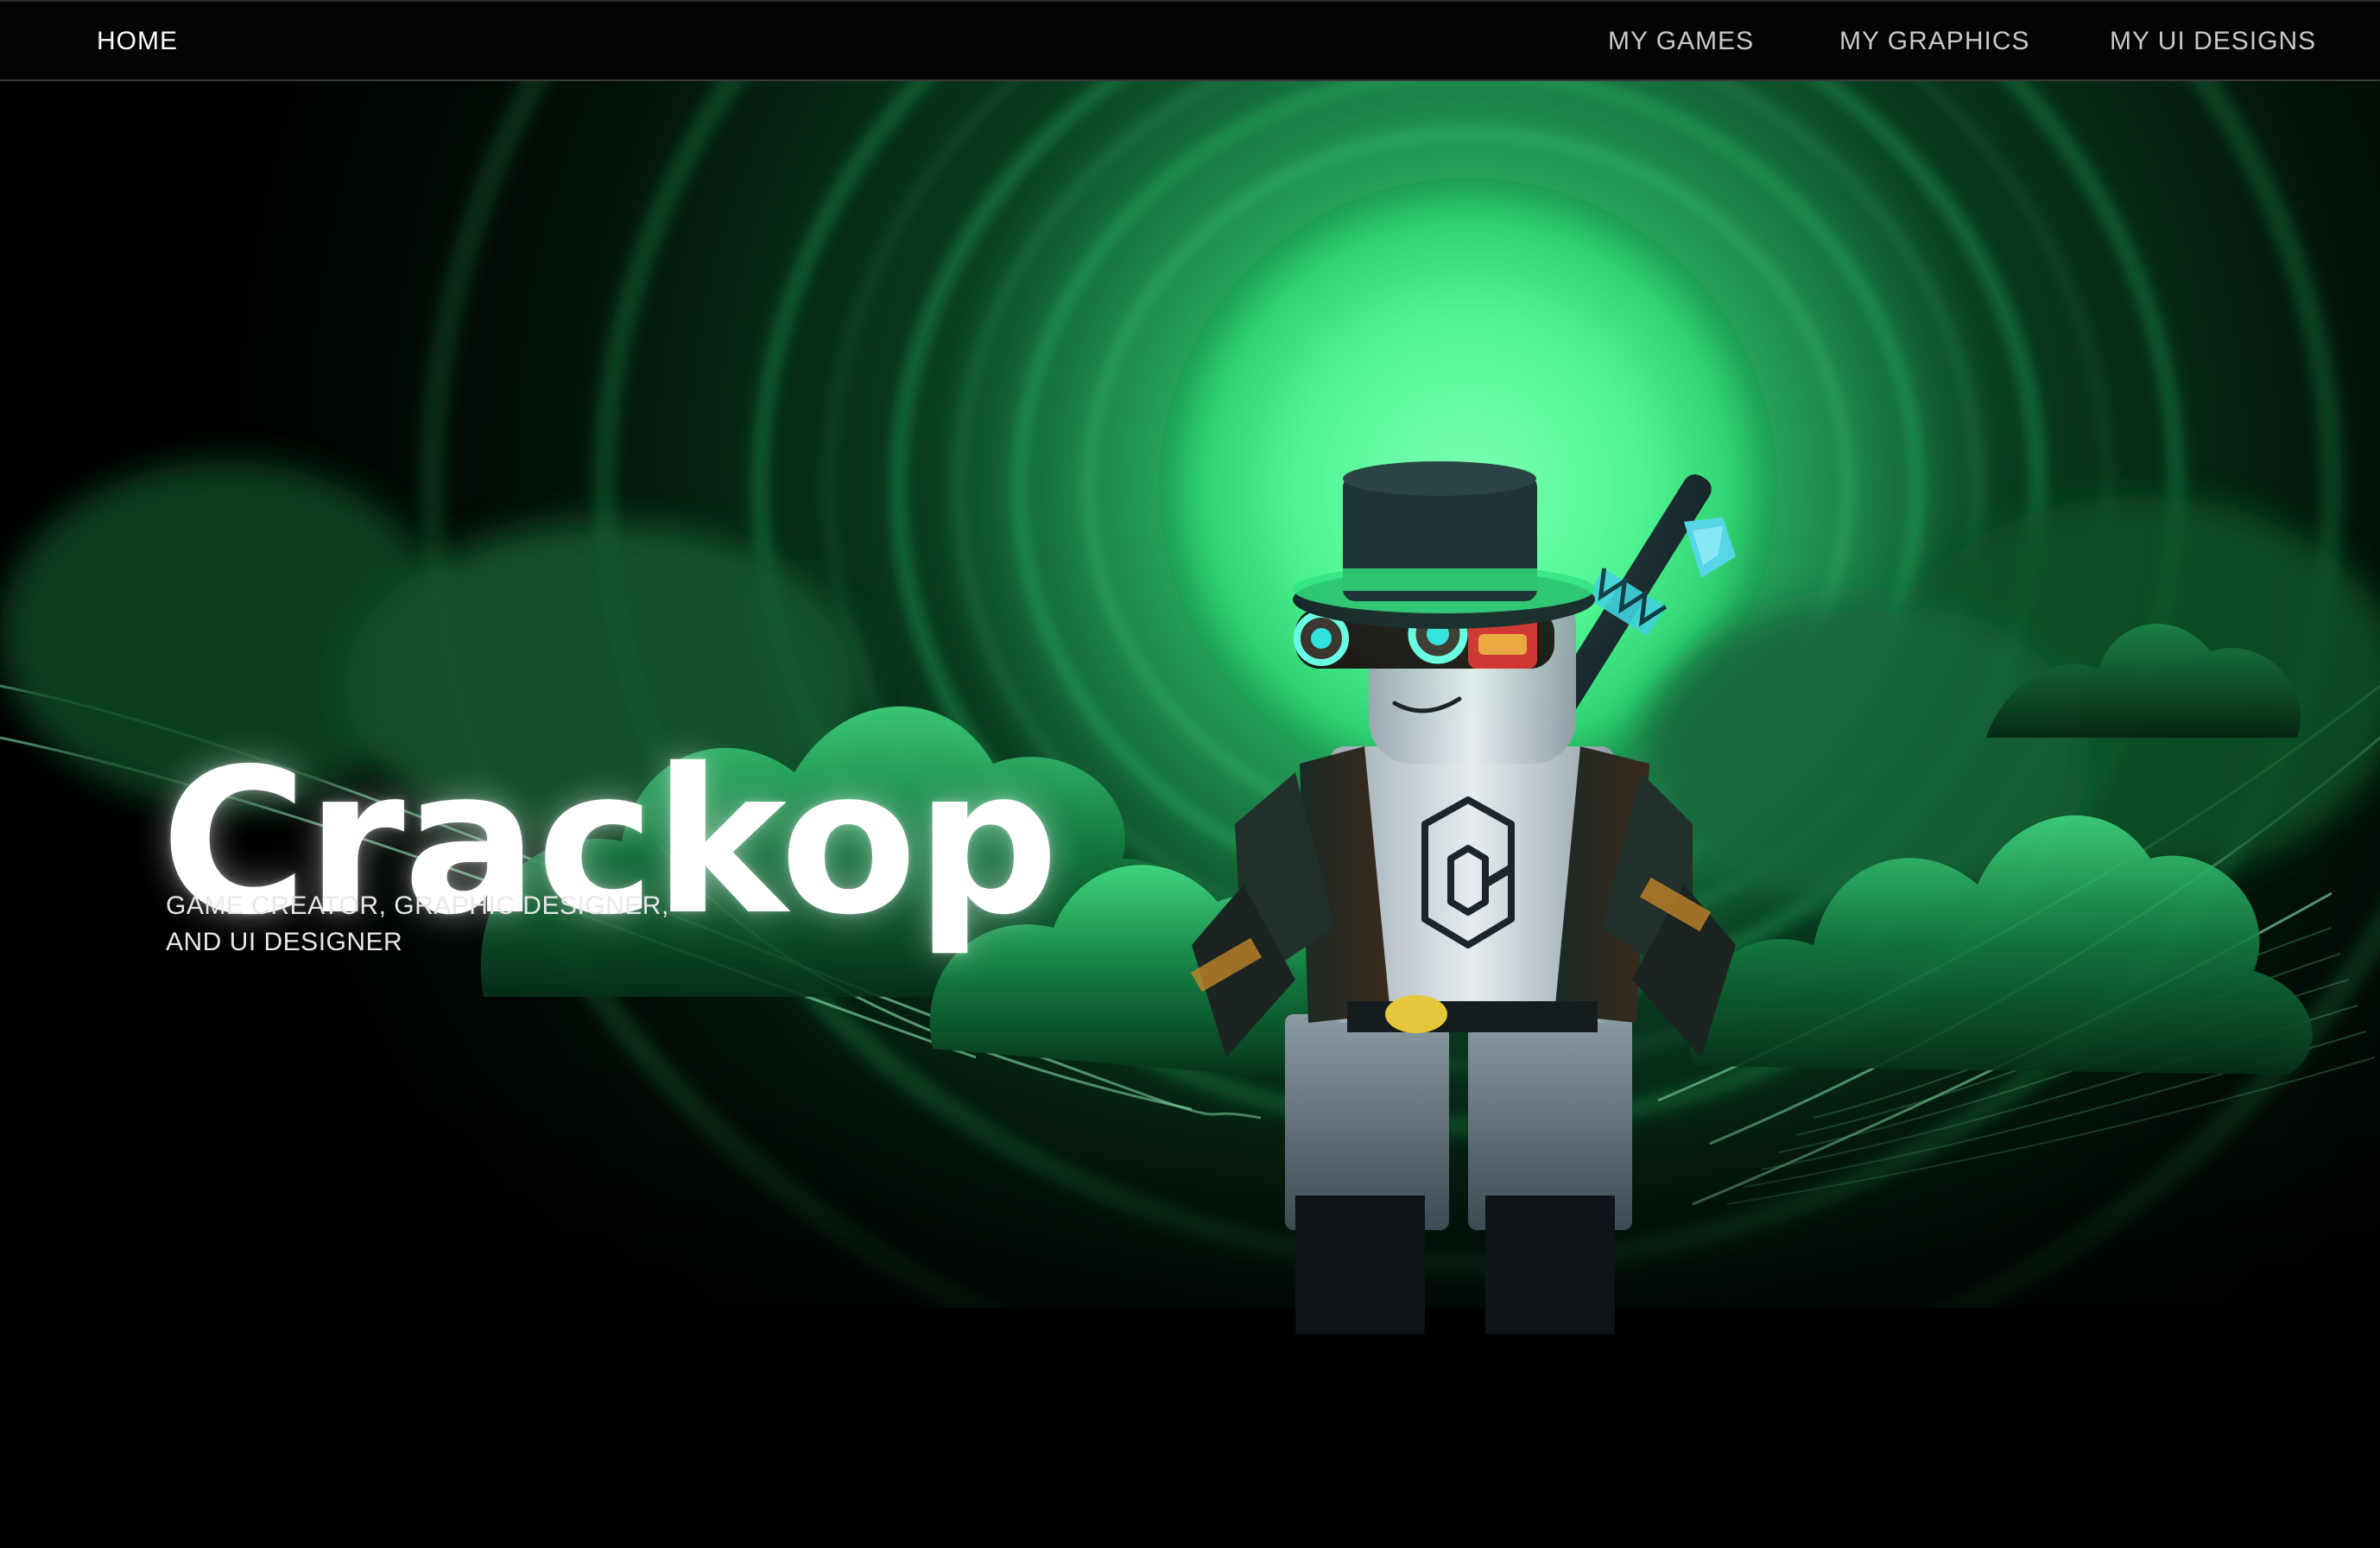 The height and width of the screenshot is (1548, 2380). What do you see at coordinates (285, 942) in the screenshot?
I see `hero-subtitle-line-2: AND UI DESIGNER` at bounding box center [285, 942].